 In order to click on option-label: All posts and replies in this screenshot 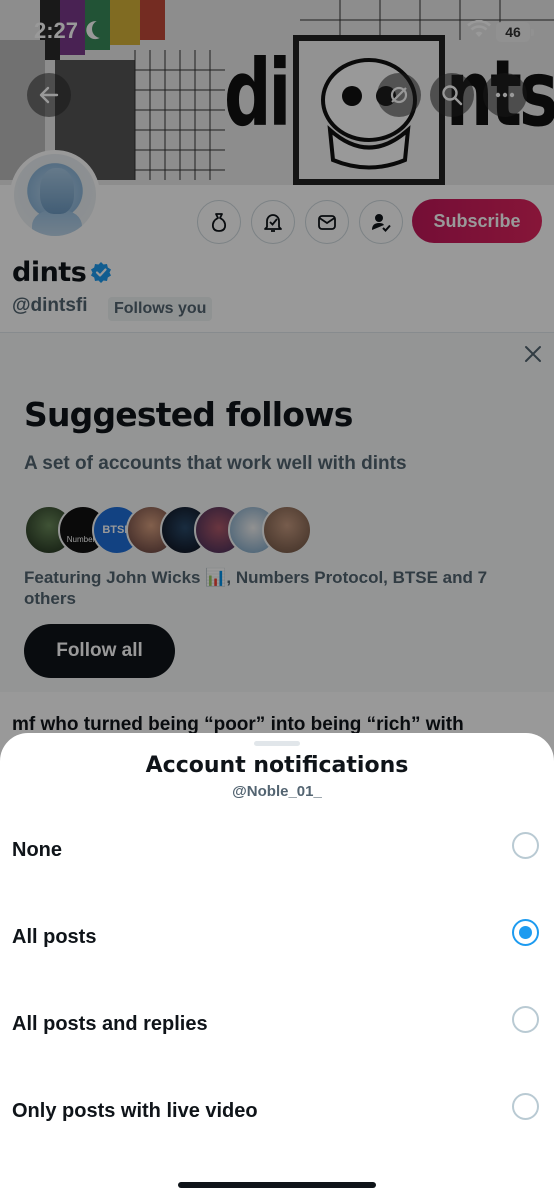, I will do `click(110, 1024)`.